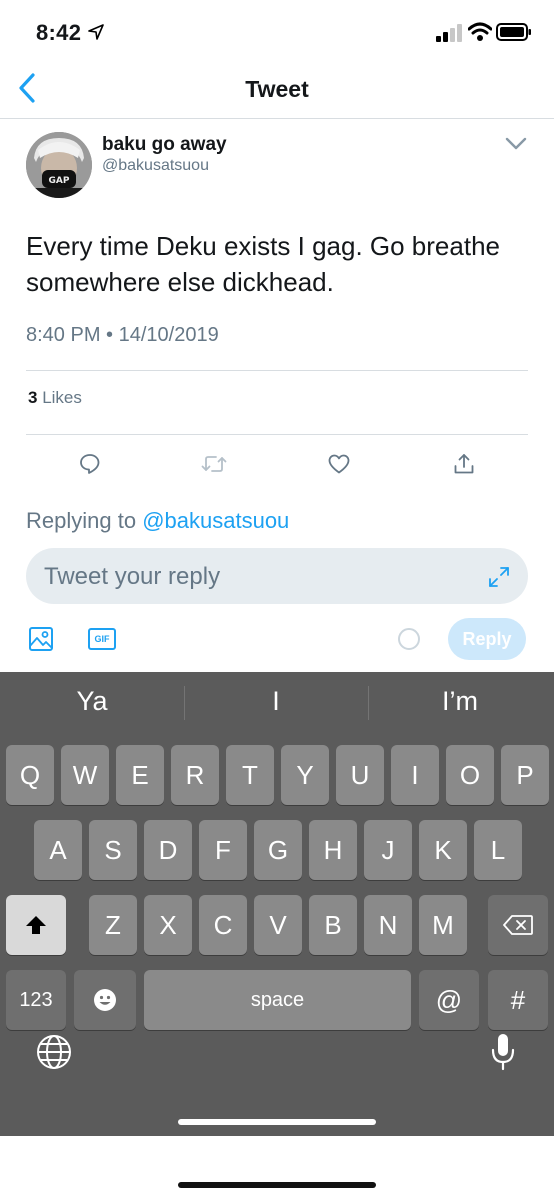 The image size is (554, 1200). Describe the element at coordinates (113, 925) in the screenshot. I see `key-z: Z` at that location.